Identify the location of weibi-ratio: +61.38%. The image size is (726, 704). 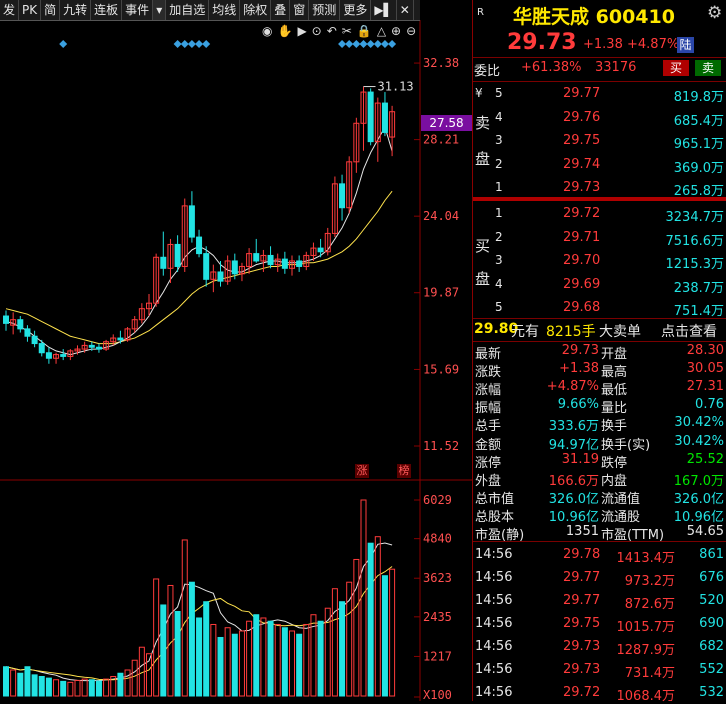
(551, 67).